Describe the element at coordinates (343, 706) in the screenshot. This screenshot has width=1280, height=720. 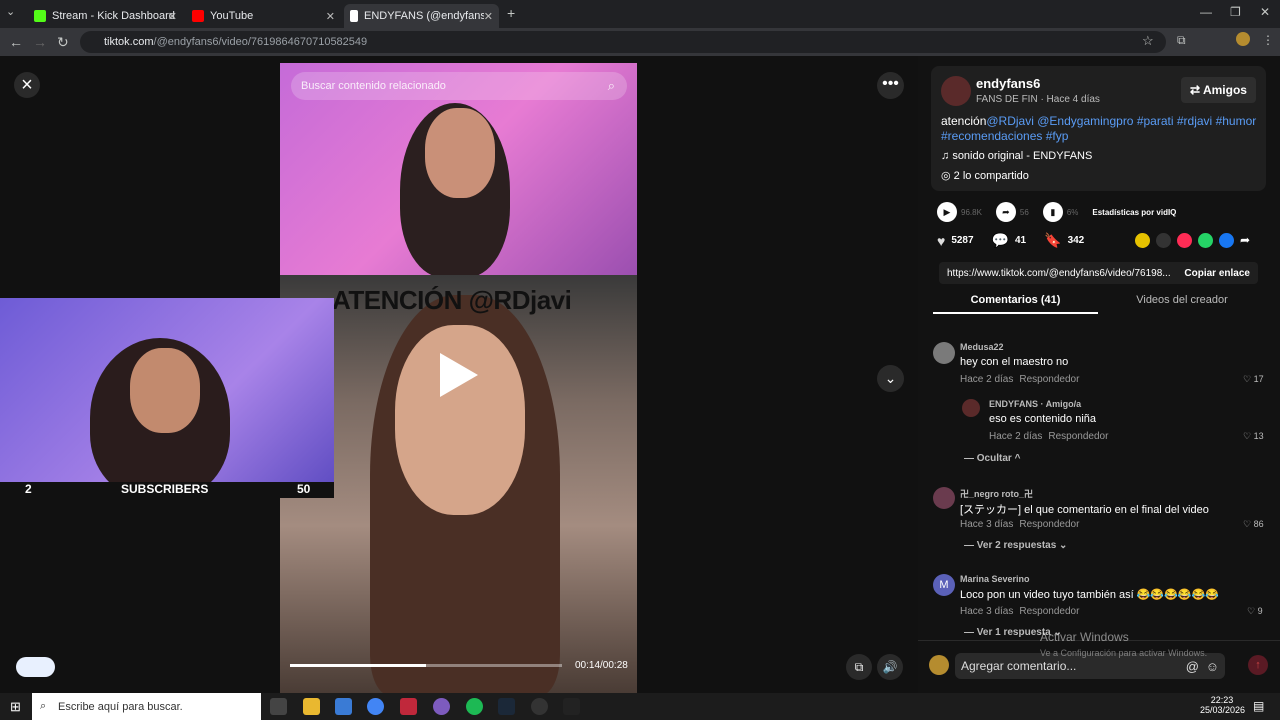
I see `store-icon` at that location.